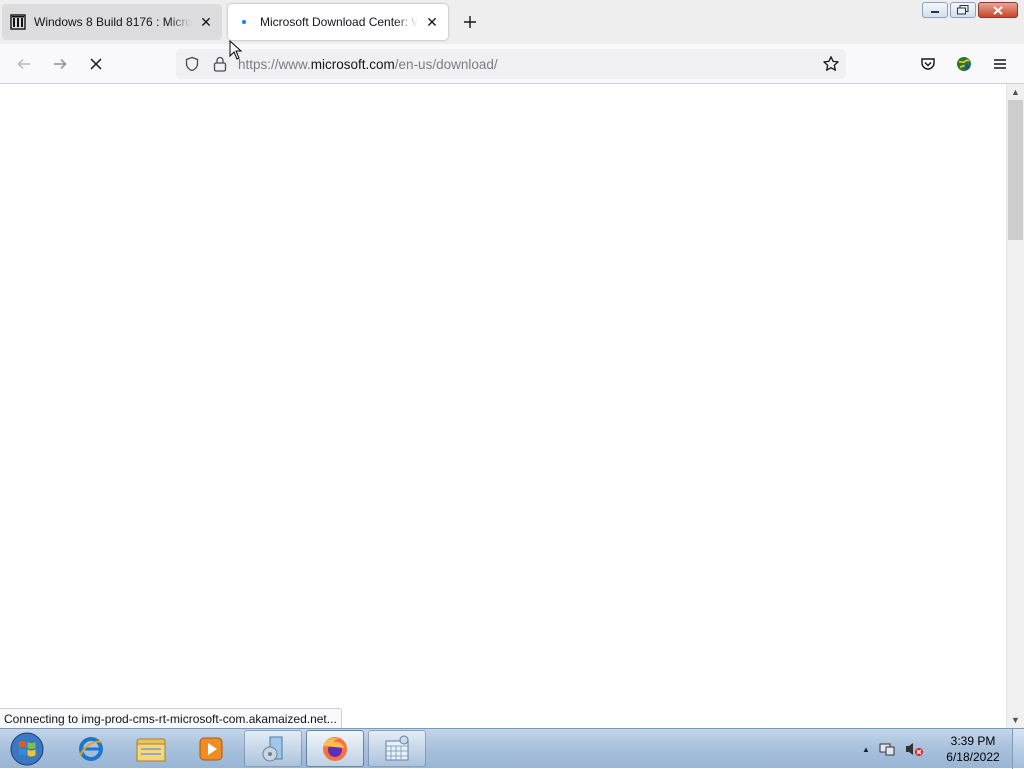 The image size is (1024, 769). What do you see at coordinates (274, 64) in the screenshot?
I see `url-prefix: https://www.` at bounding box center [274, 64].